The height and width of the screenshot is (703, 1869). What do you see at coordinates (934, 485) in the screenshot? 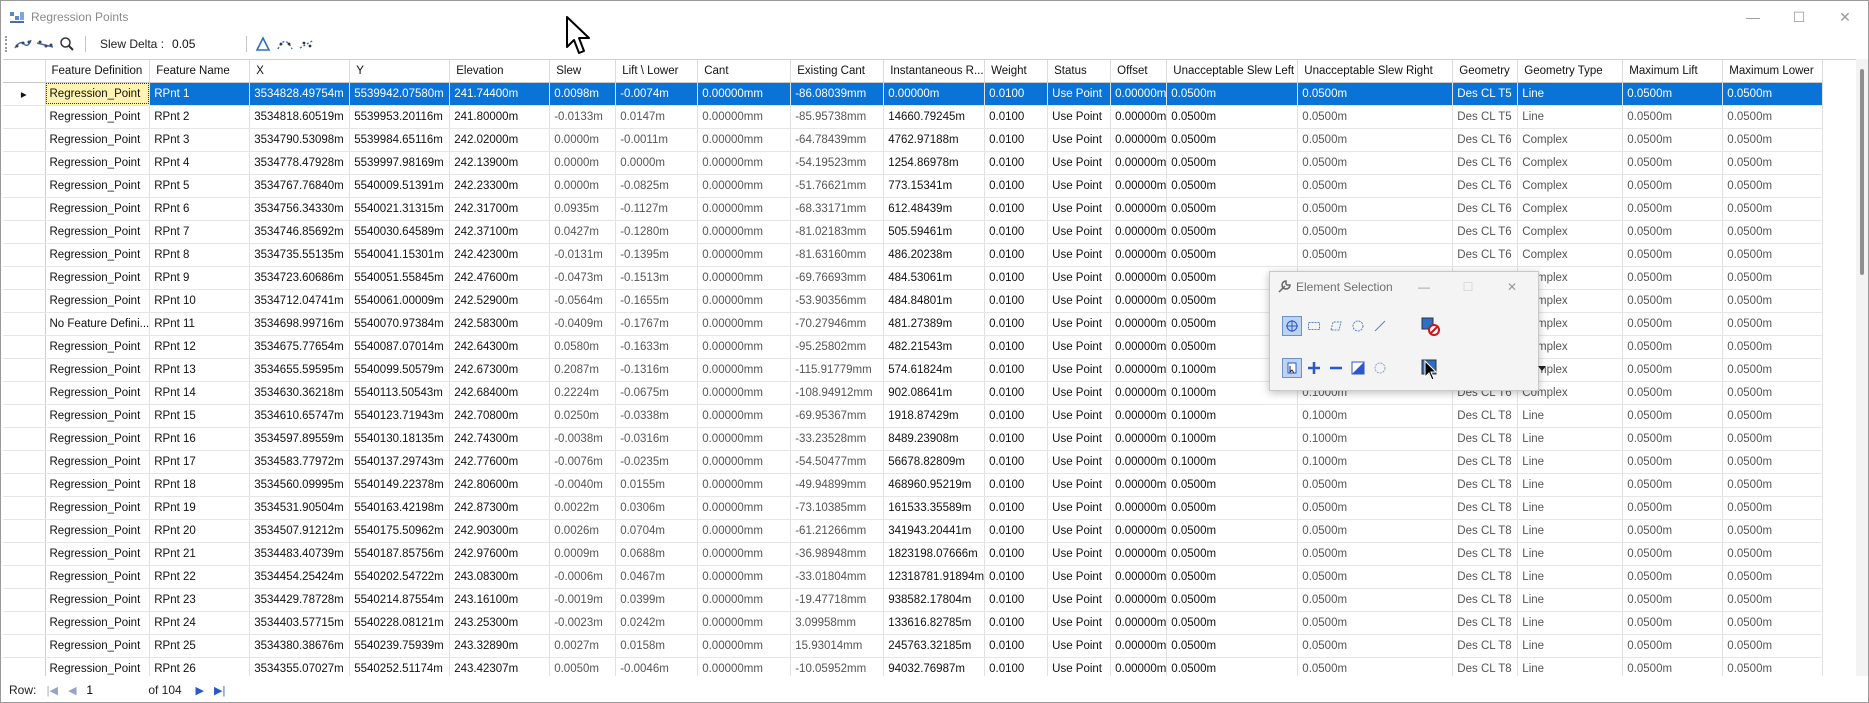
I see `table-cell: 468960.95219m` at bounding box center [934, 485].